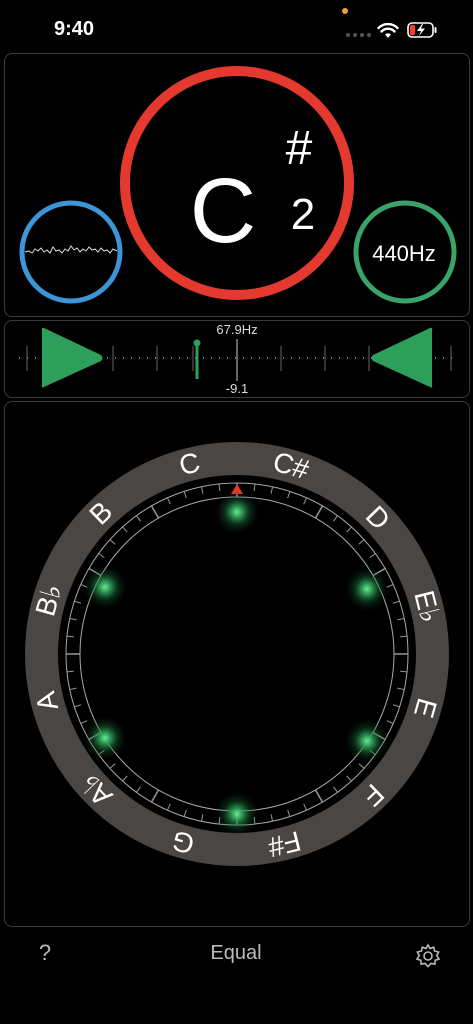 The height and width of the screenshot is (1024, 473). I want to click on sharp-arrow-icon, so click(72, 357).